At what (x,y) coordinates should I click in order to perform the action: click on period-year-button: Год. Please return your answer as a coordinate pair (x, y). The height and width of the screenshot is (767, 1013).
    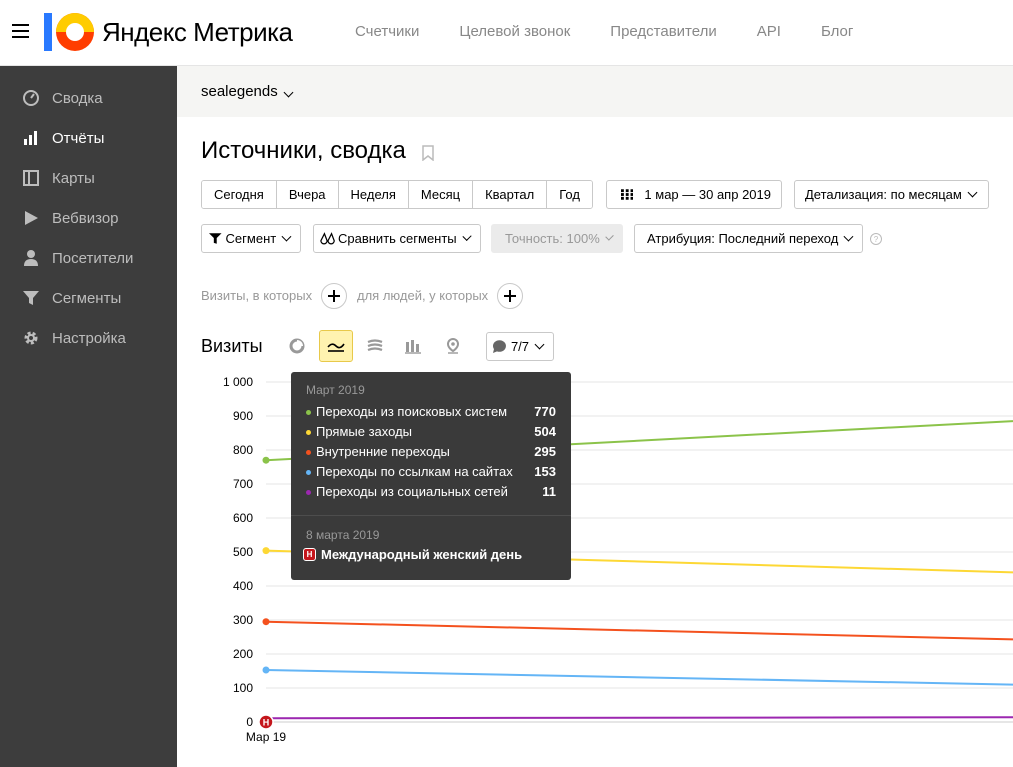
    Looking at the image, I should click on (569, 194).